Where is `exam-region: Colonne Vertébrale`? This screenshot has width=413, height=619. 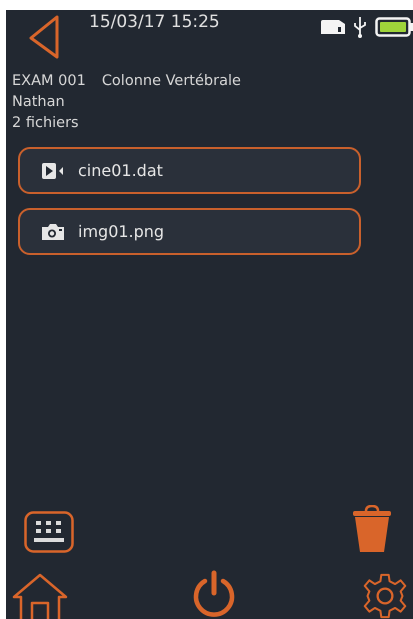
exam-region: Colonne Vertébrale is located at coordinates (171, 81).